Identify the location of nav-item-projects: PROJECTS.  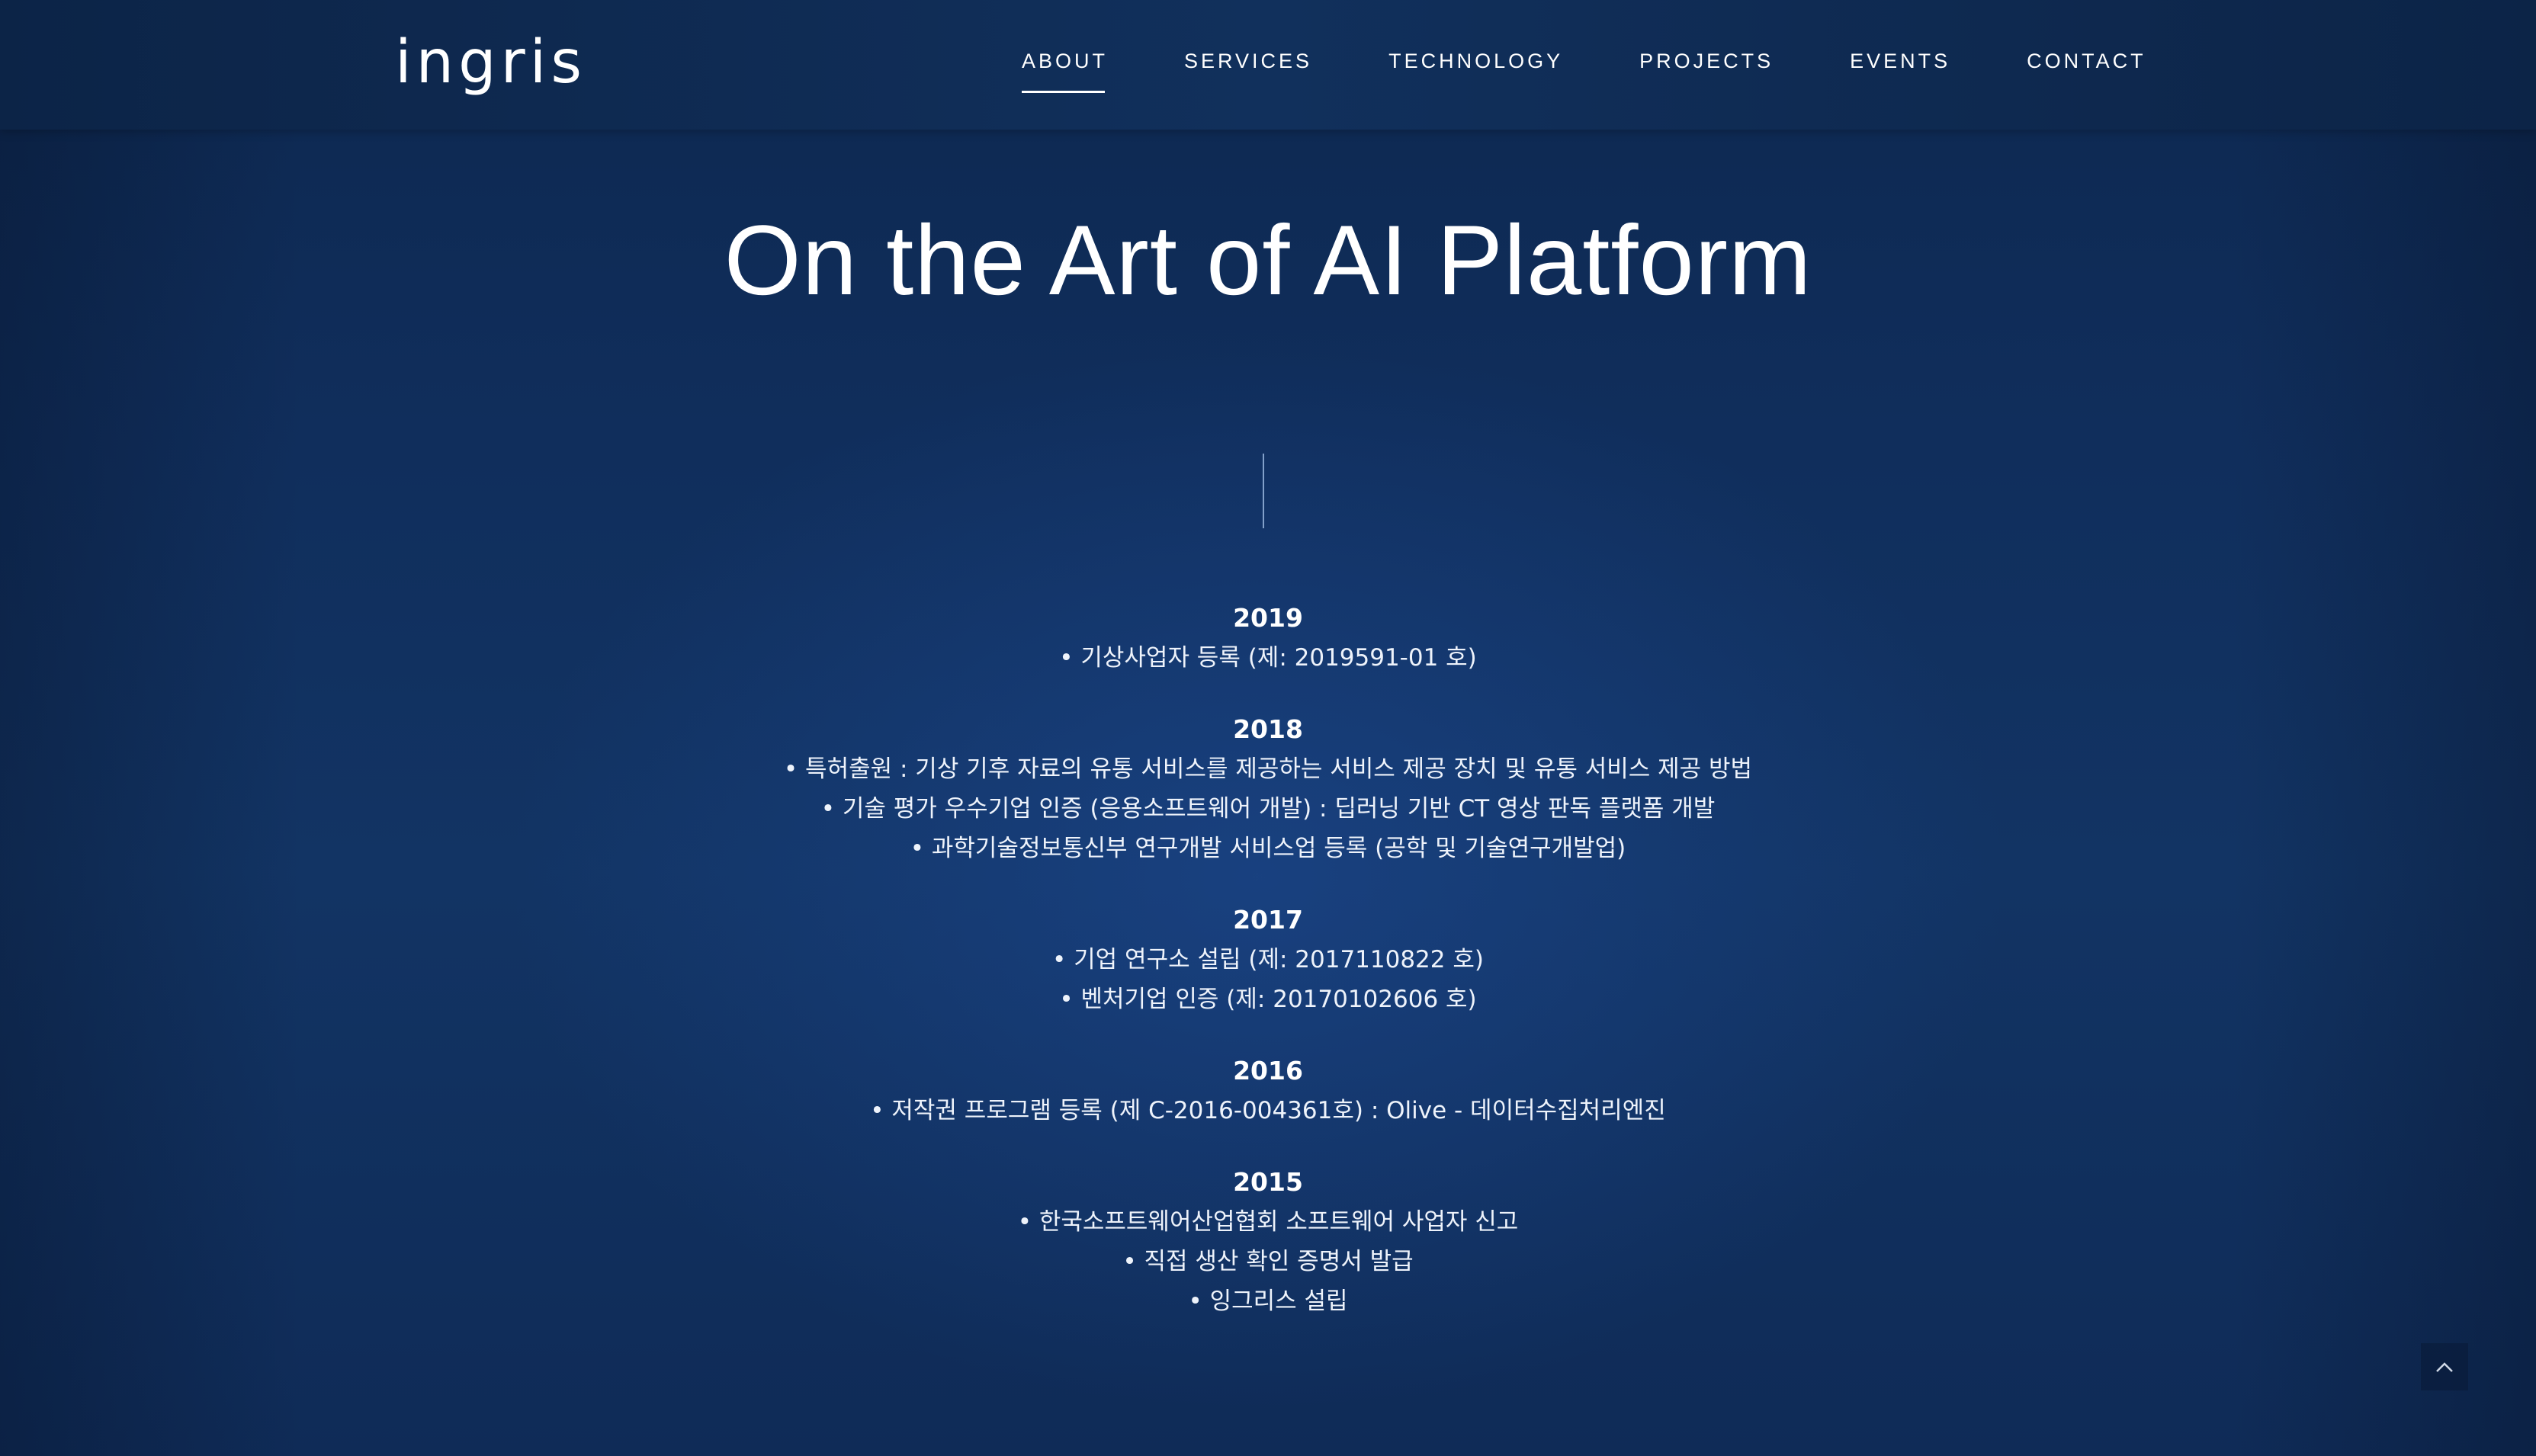
(1707, 61).